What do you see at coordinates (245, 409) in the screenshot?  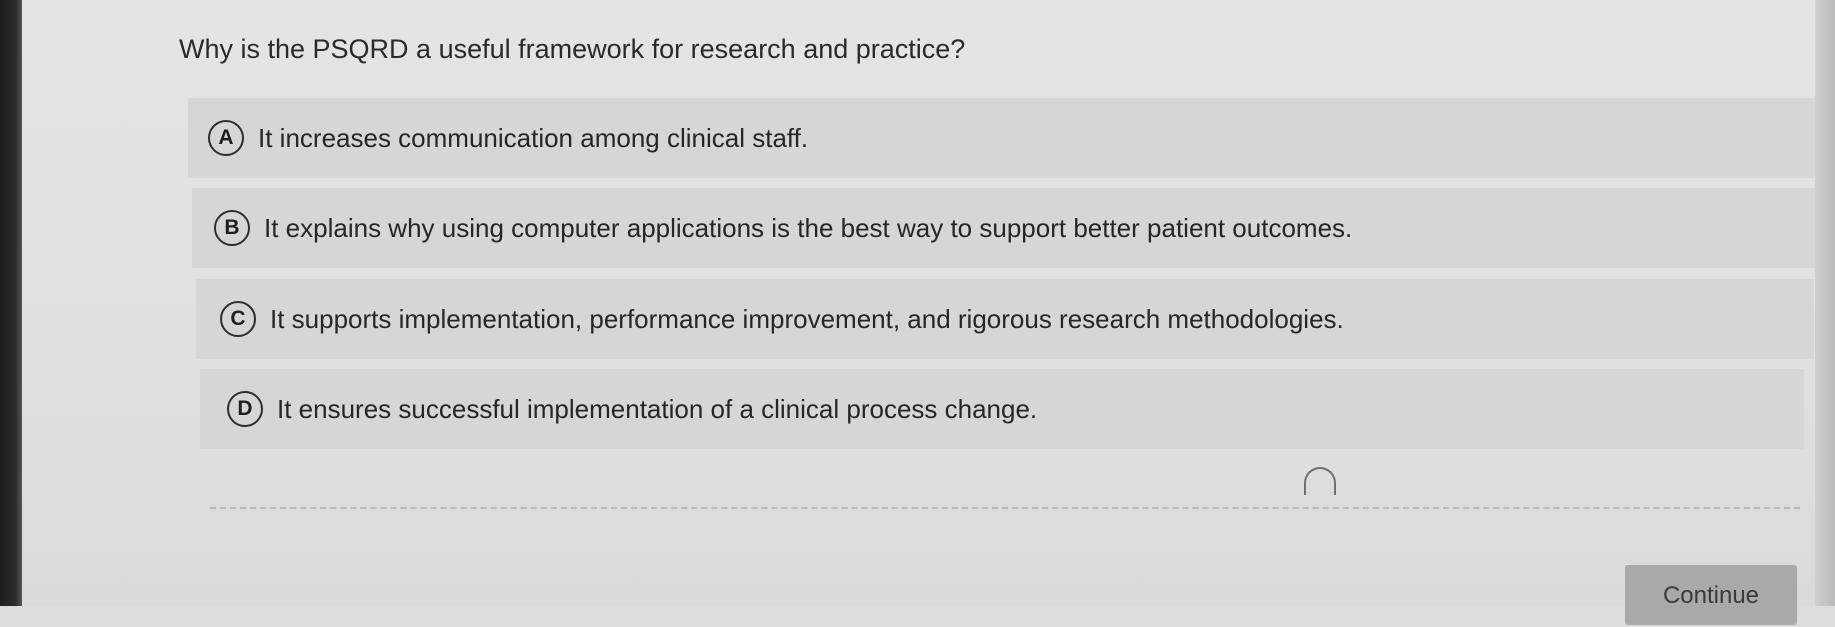 I see `option-letter-d: D` at bounding box center [245, 409].